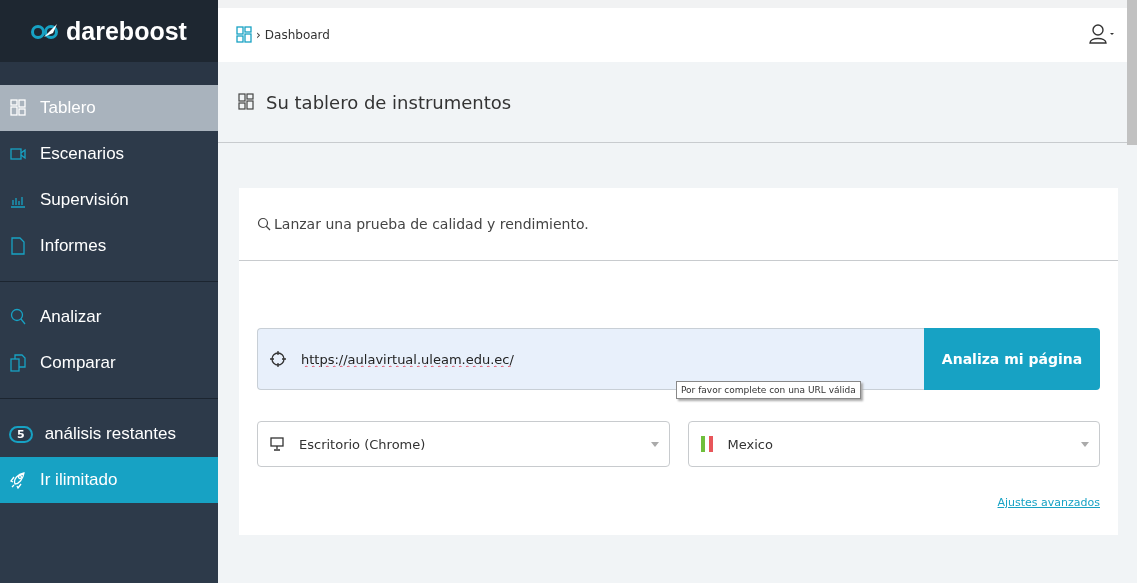  I want to click on flag-icon, so click(706, 444).